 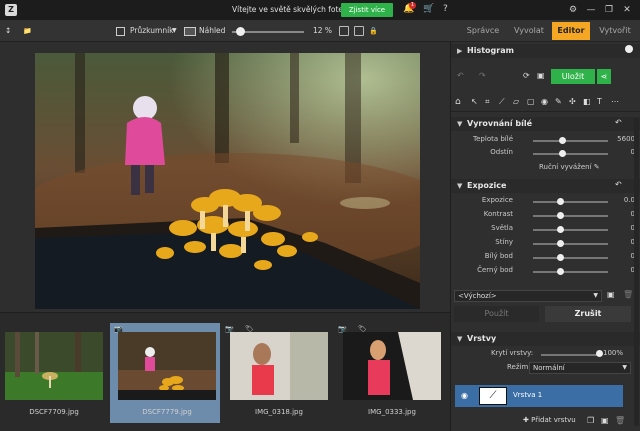 What do you see at coordinates (591, 10) in the screenshot?
I see `minimize-icon: —` at bounding box center [591, 10].